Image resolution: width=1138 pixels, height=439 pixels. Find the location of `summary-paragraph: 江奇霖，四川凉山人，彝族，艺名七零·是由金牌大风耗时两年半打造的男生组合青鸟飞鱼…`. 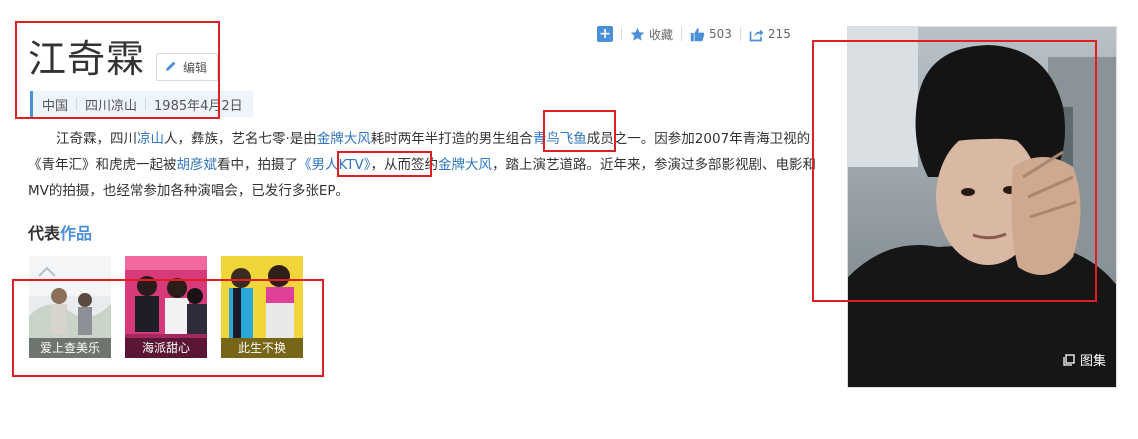

summary-paragraph: 江奇霖，四川凉山人，彝族，艺名七零·是由金牌大风耗时两年半打造的男生组合青鸟飞鱼… is located at coordinates (424, 165).